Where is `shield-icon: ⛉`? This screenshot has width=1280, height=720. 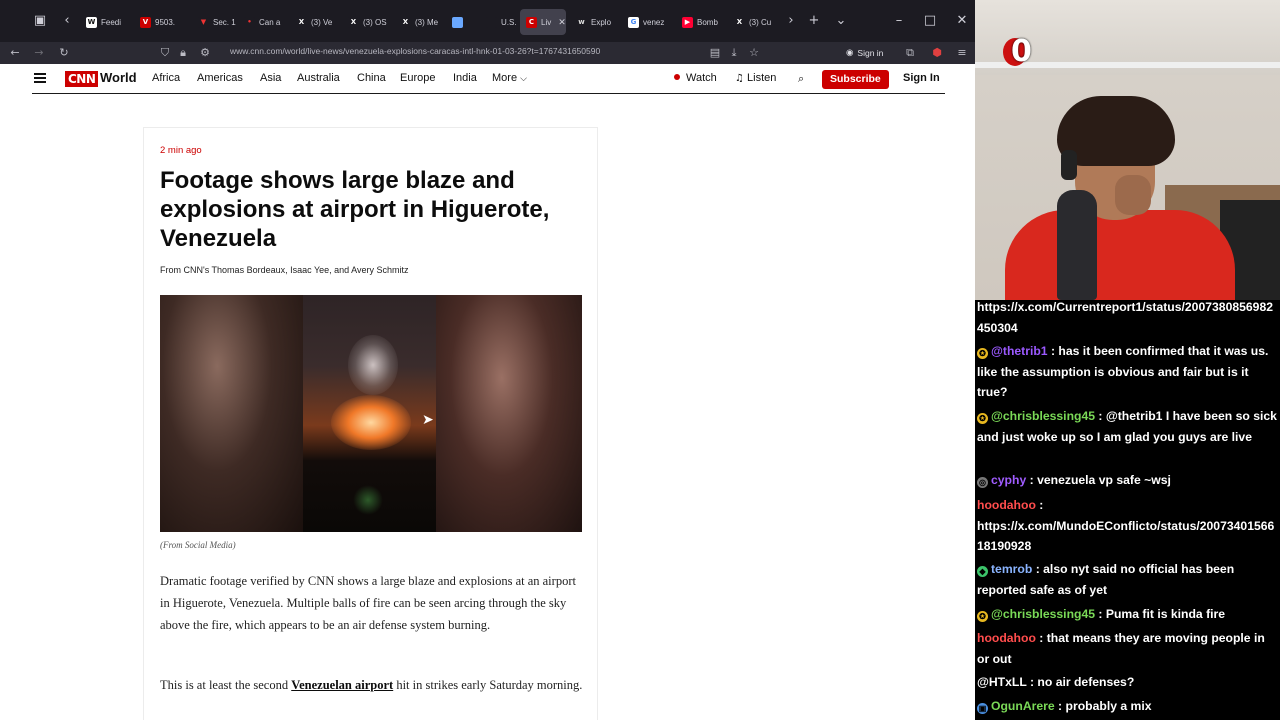
shield-icon: ⛉ is located at coordinates (165, 53).